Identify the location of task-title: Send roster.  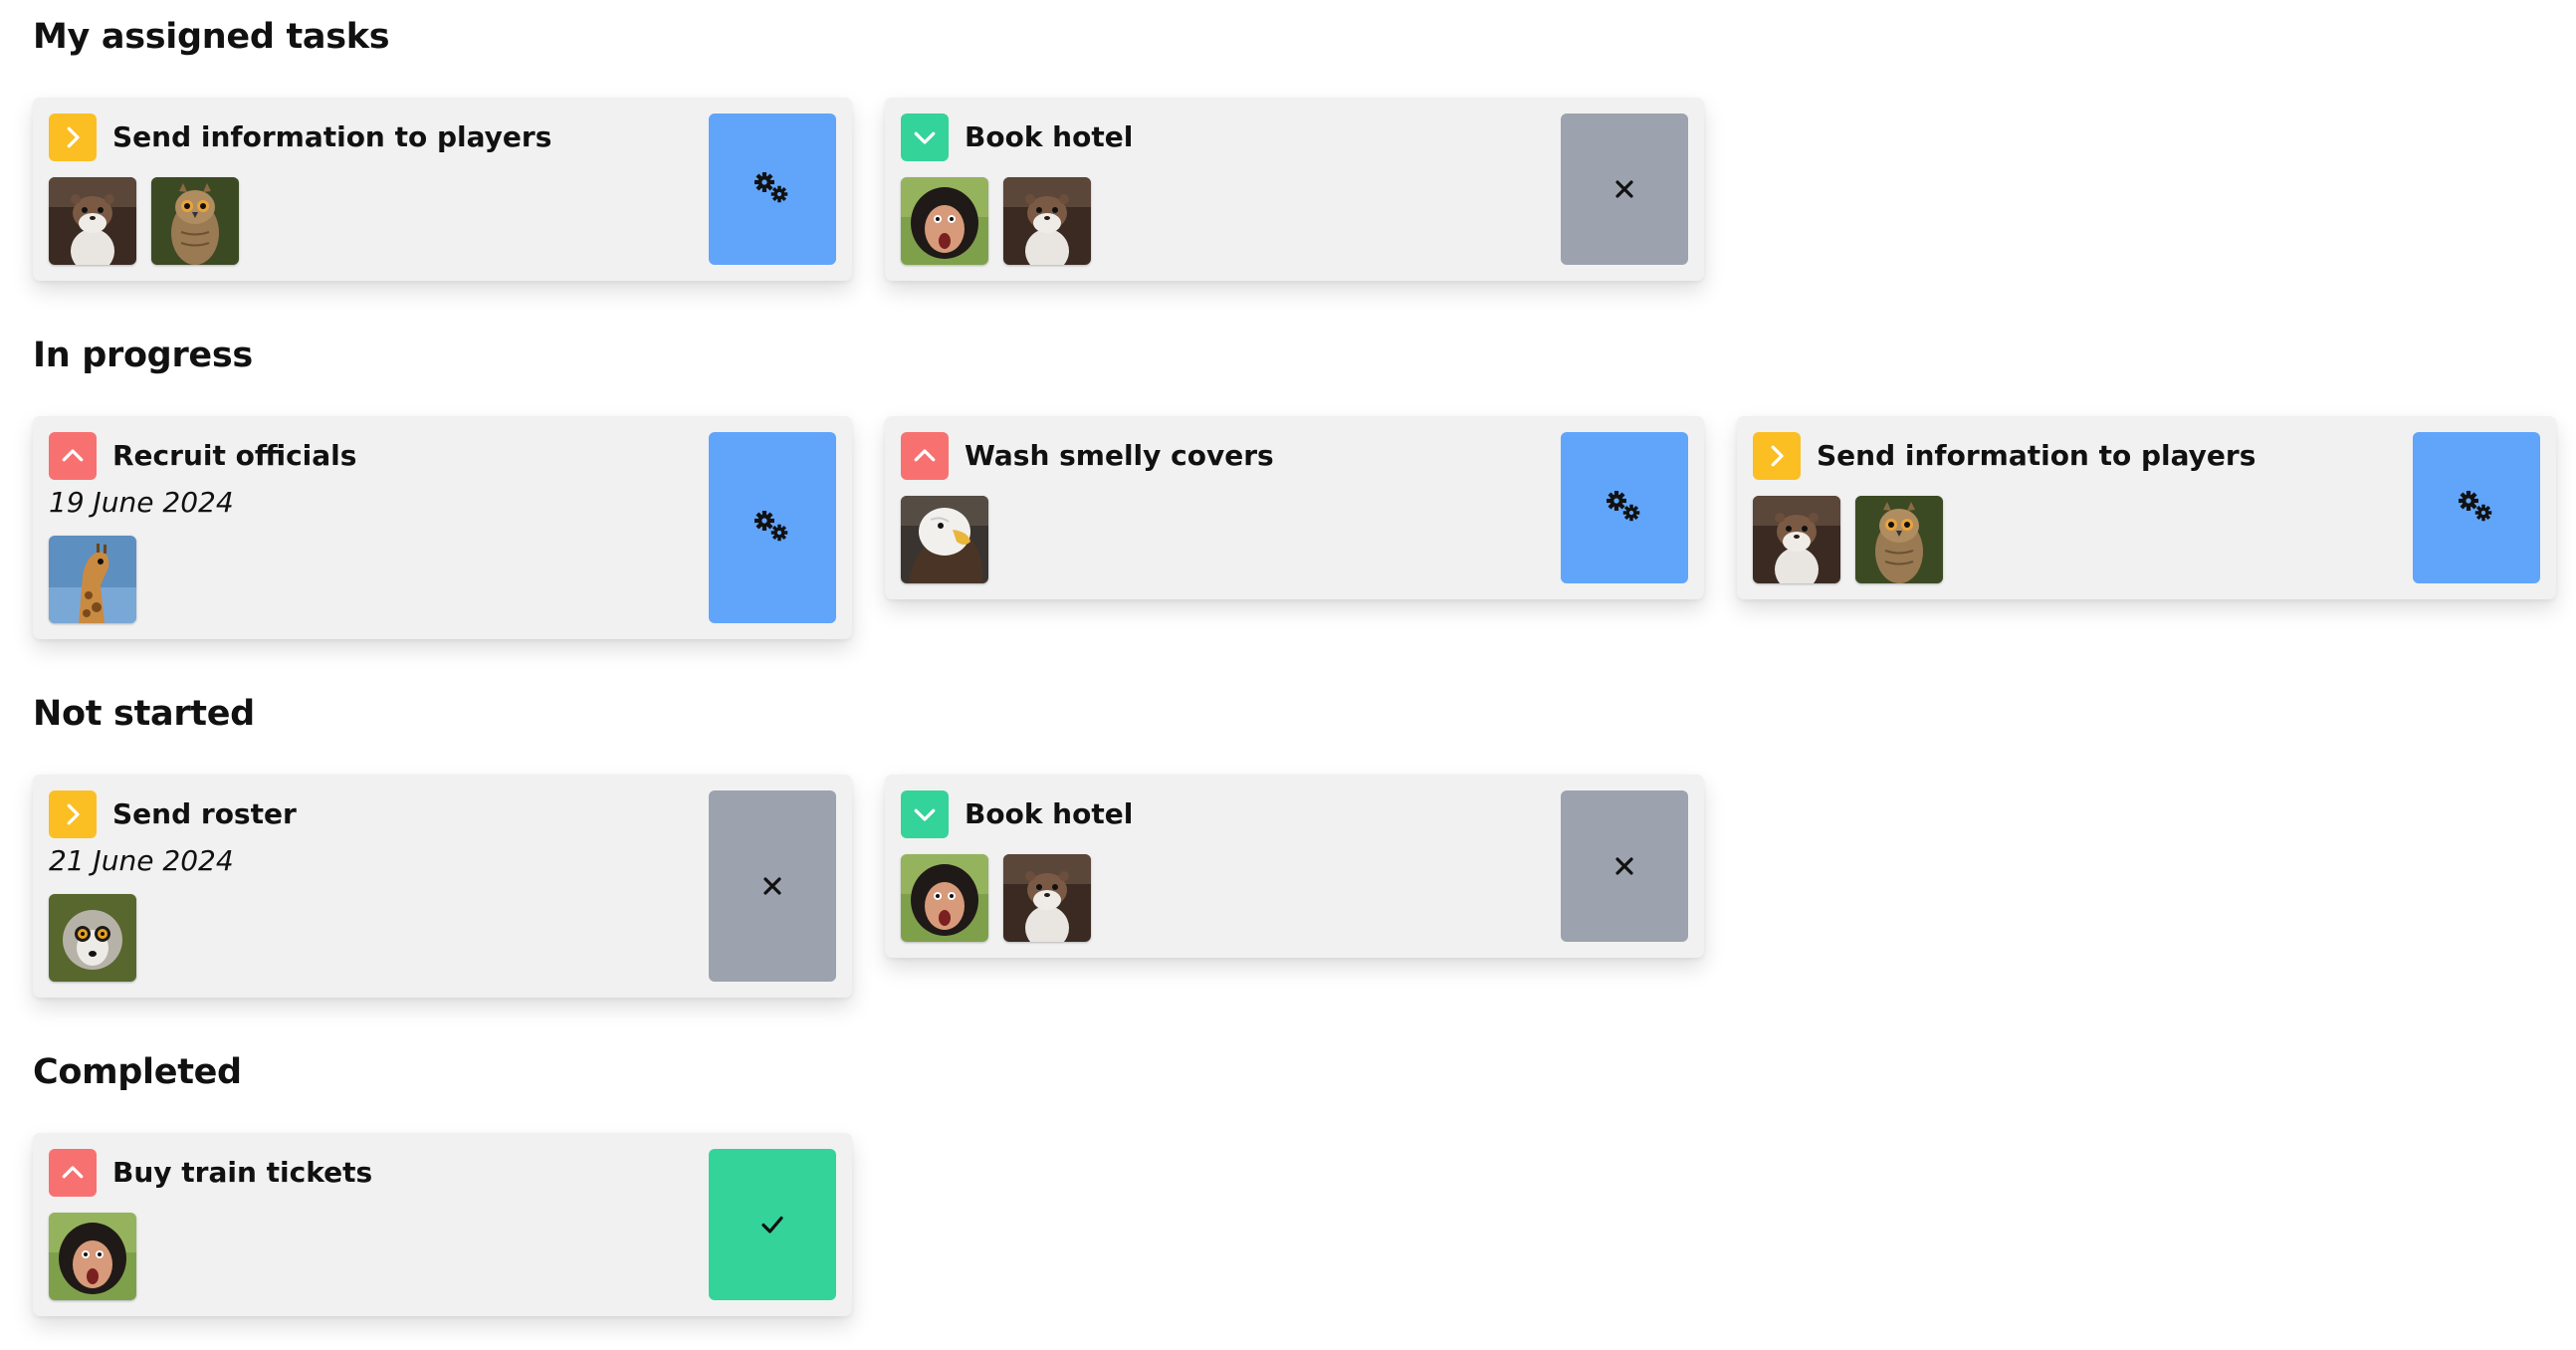
(204, 813).